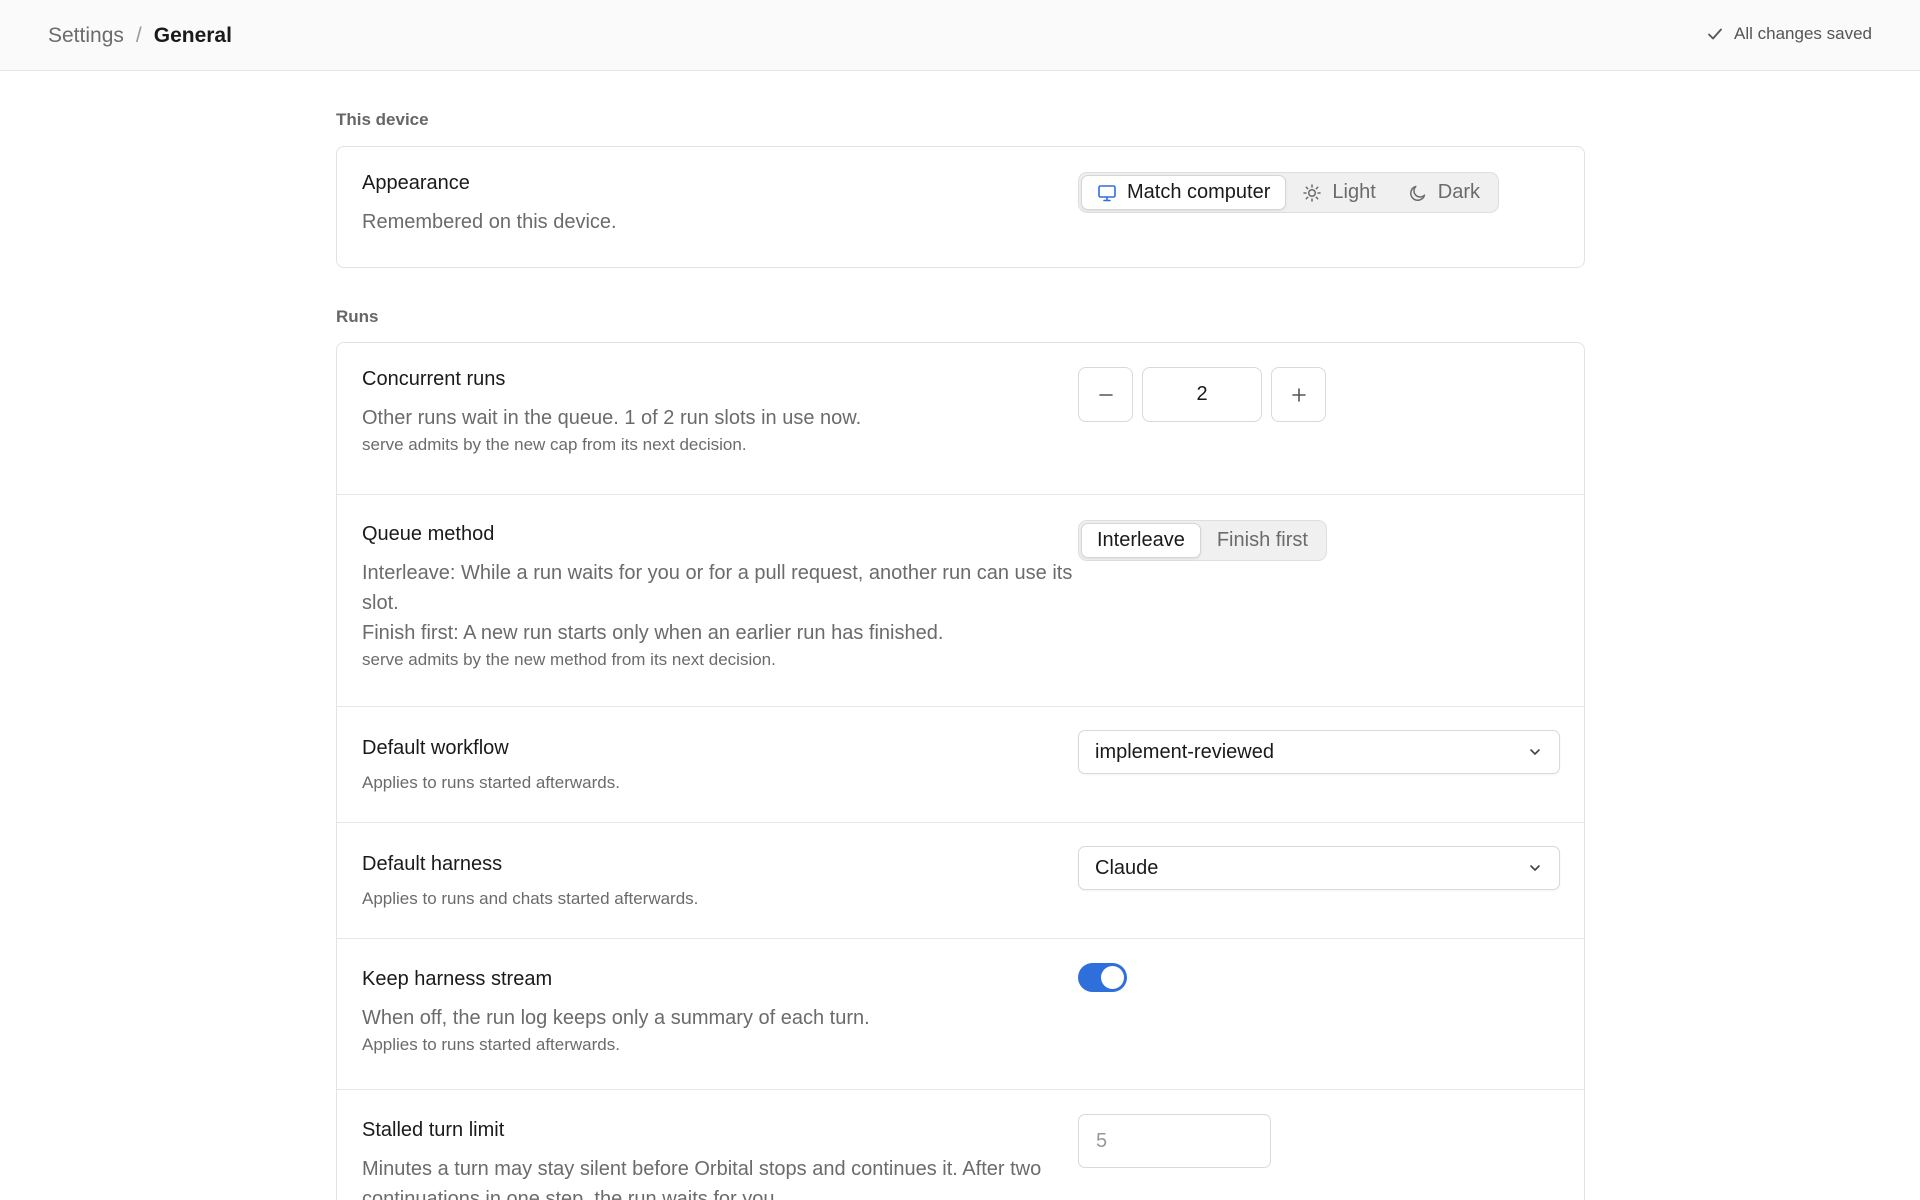  Describe the element at coordinates (1458, 192) in the screenshot. I see `appearance-option-label: Dark` at that location.